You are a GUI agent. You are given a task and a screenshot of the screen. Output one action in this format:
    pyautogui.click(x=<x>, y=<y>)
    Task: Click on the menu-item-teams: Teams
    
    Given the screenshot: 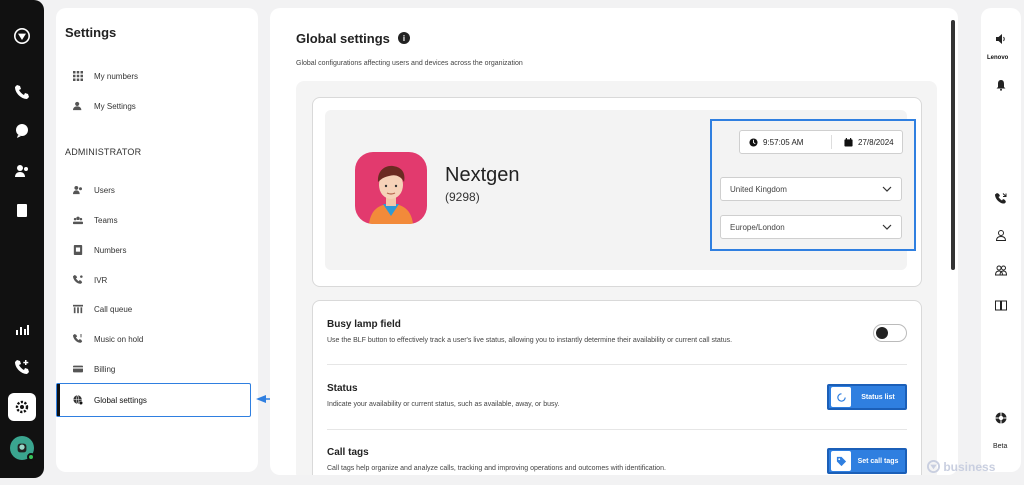 What is the action you would take?
    pyautogui.click(x=95, y=220)
    